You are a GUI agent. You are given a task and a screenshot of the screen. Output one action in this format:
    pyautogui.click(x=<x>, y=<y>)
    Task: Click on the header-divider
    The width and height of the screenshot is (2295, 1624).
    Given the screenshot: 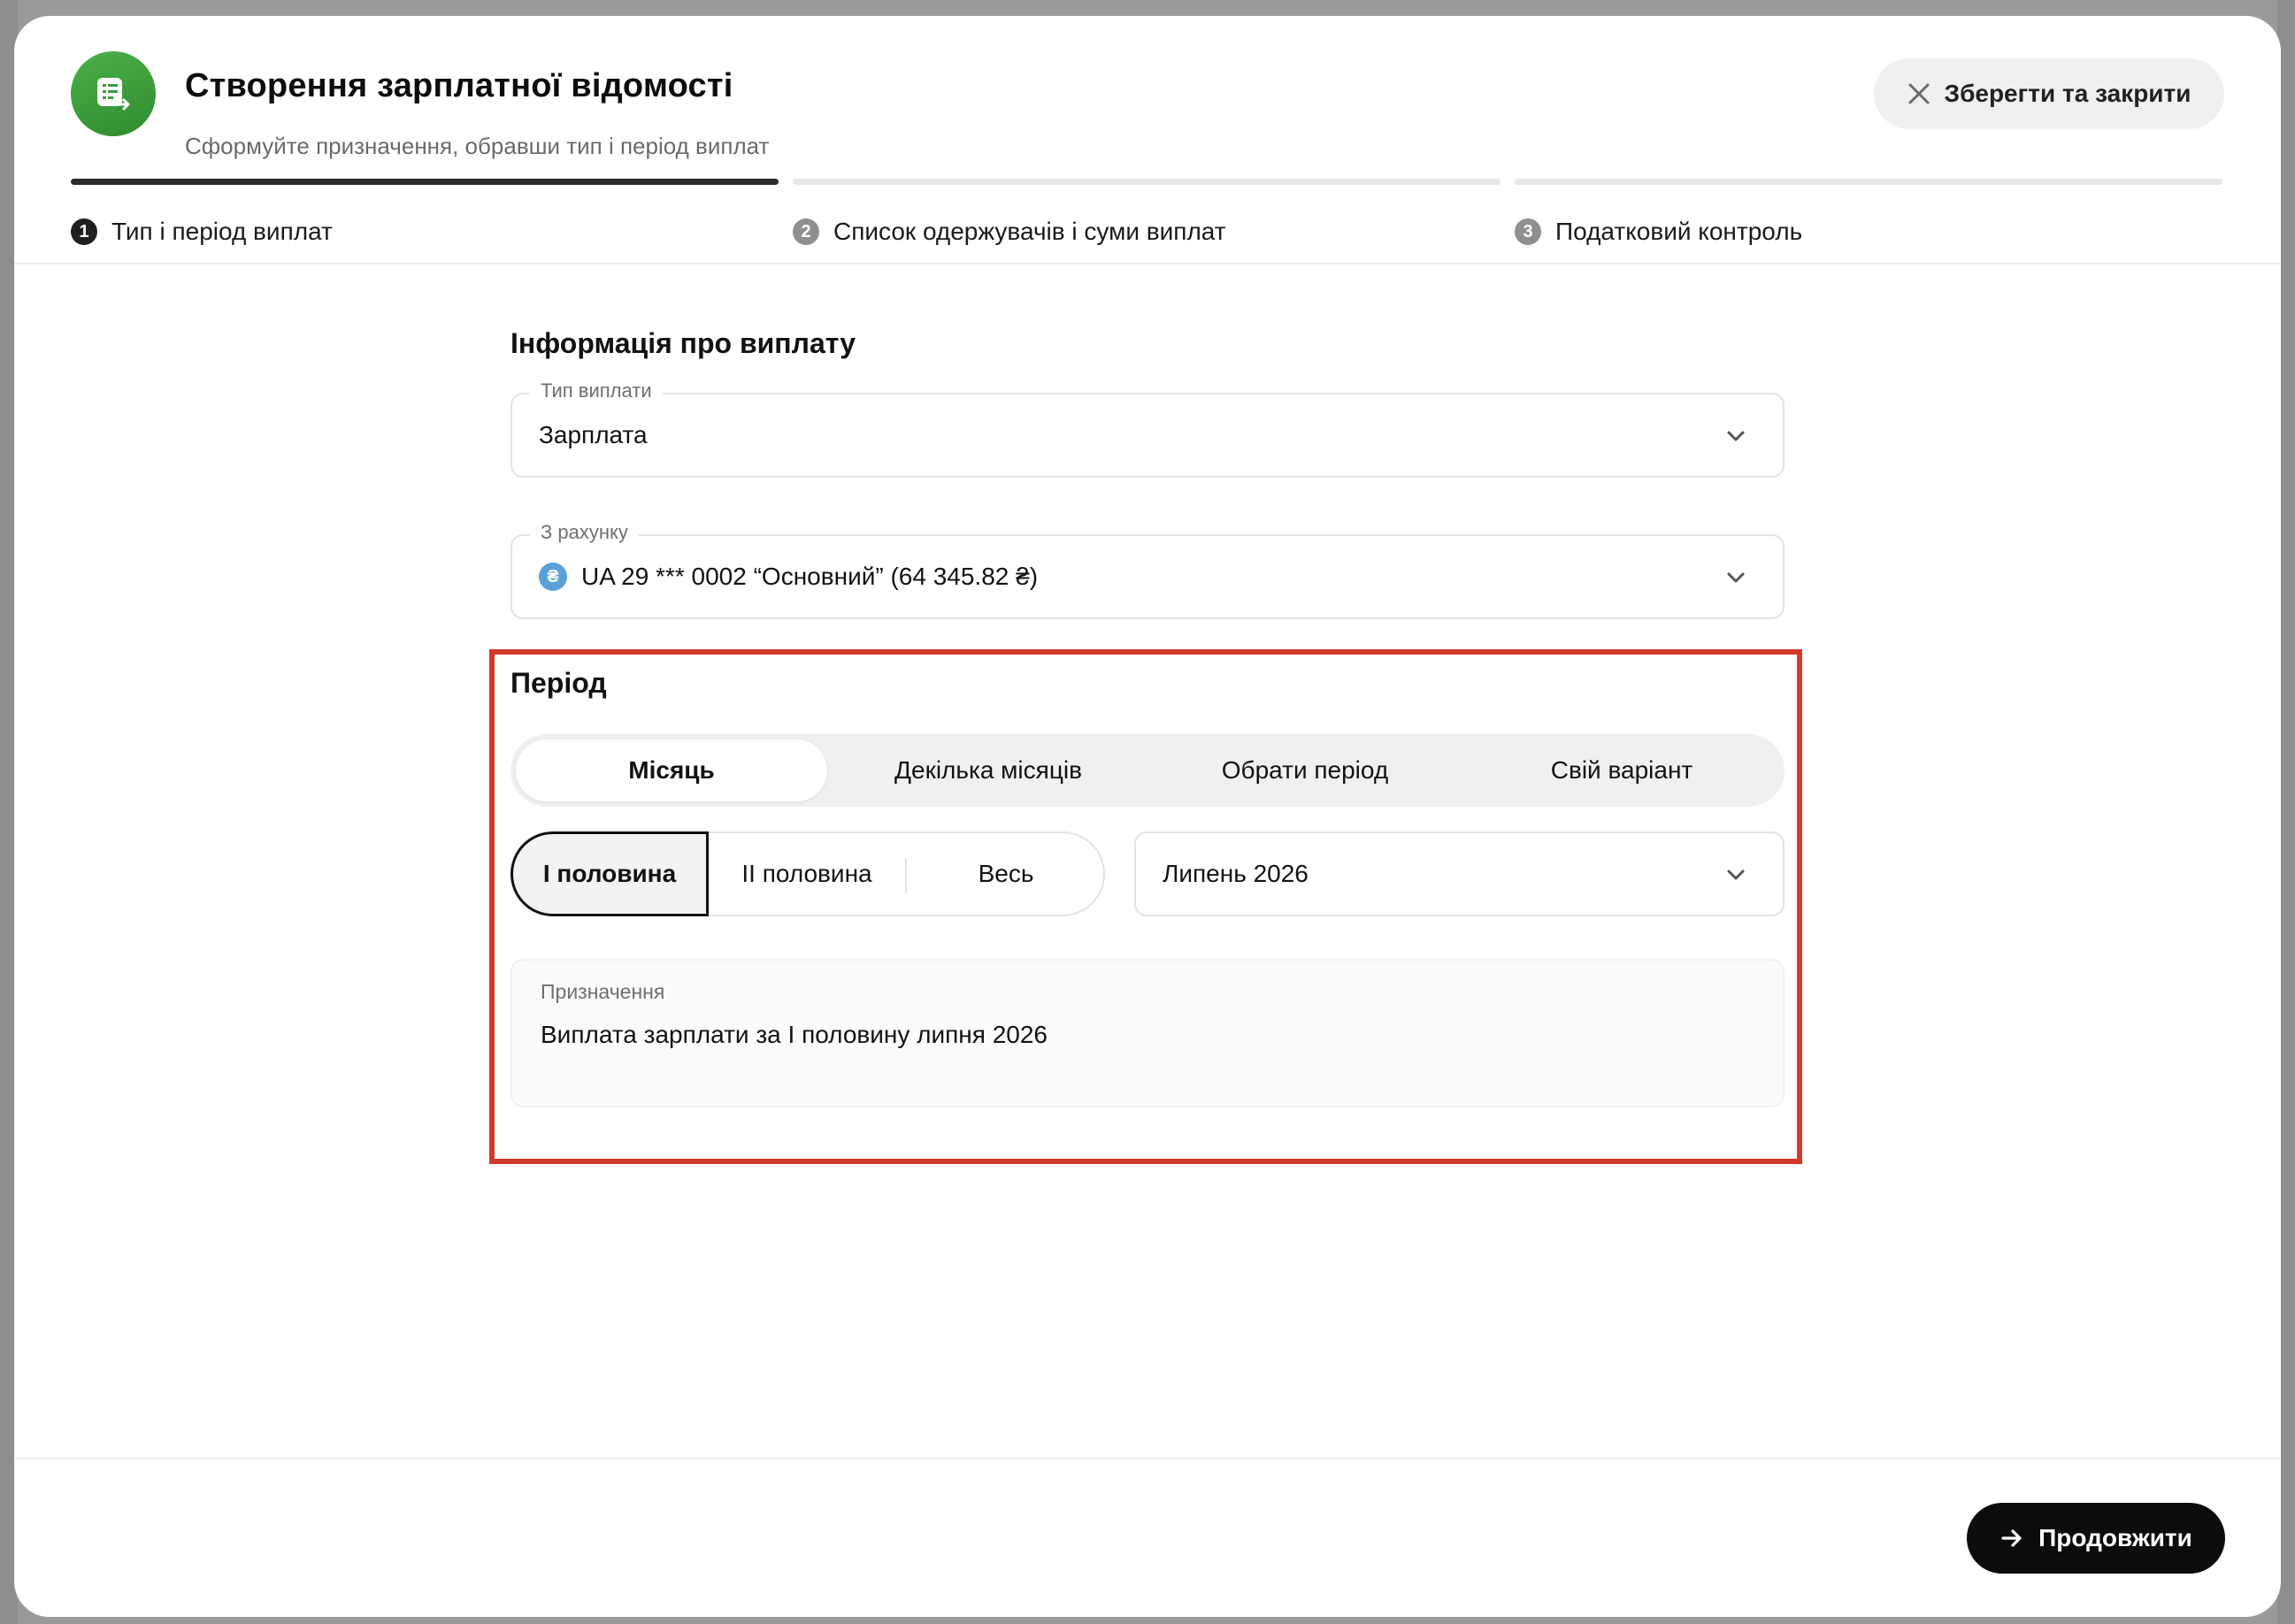 What is the action you would take?
    pyautogui.click(x=1147, y=263)
    